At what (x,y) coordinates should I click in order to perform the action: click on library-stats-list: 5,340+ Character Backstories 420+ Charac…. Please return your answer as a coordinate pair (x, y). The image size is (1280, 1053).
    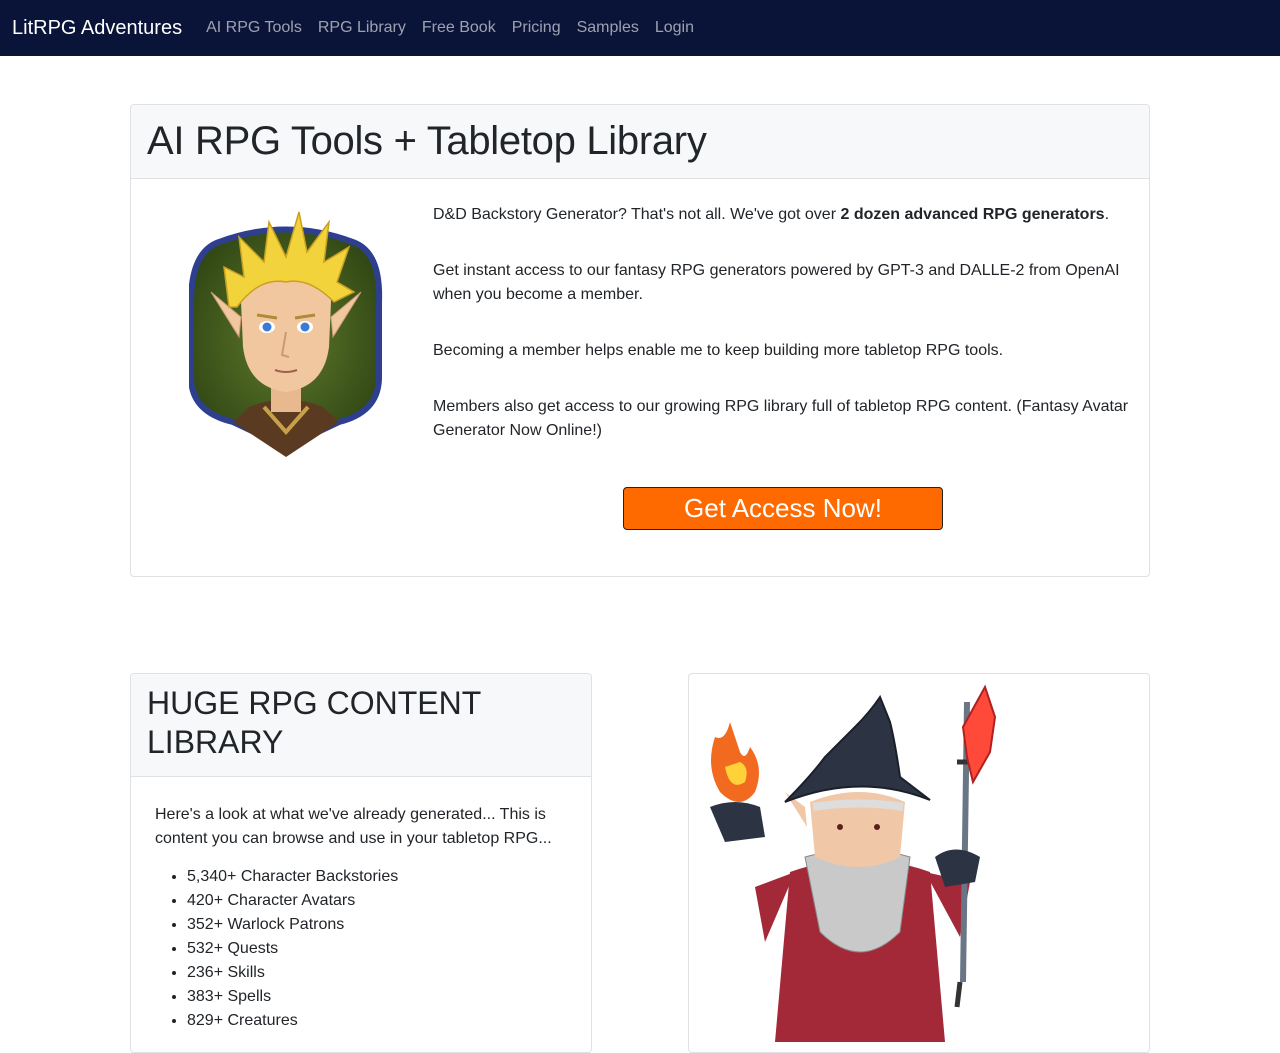
    Looking at the image, I should click on (361, 949).